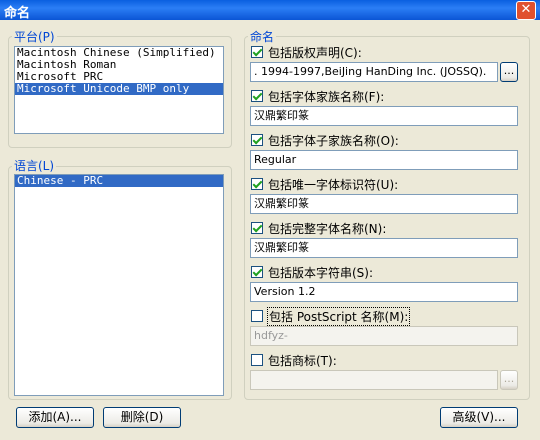 The image size is (540, 440). What do you see at coordinates (17, 13) in the screenshot?
I see `window-title: 命名` at bounding box center [17, 13].